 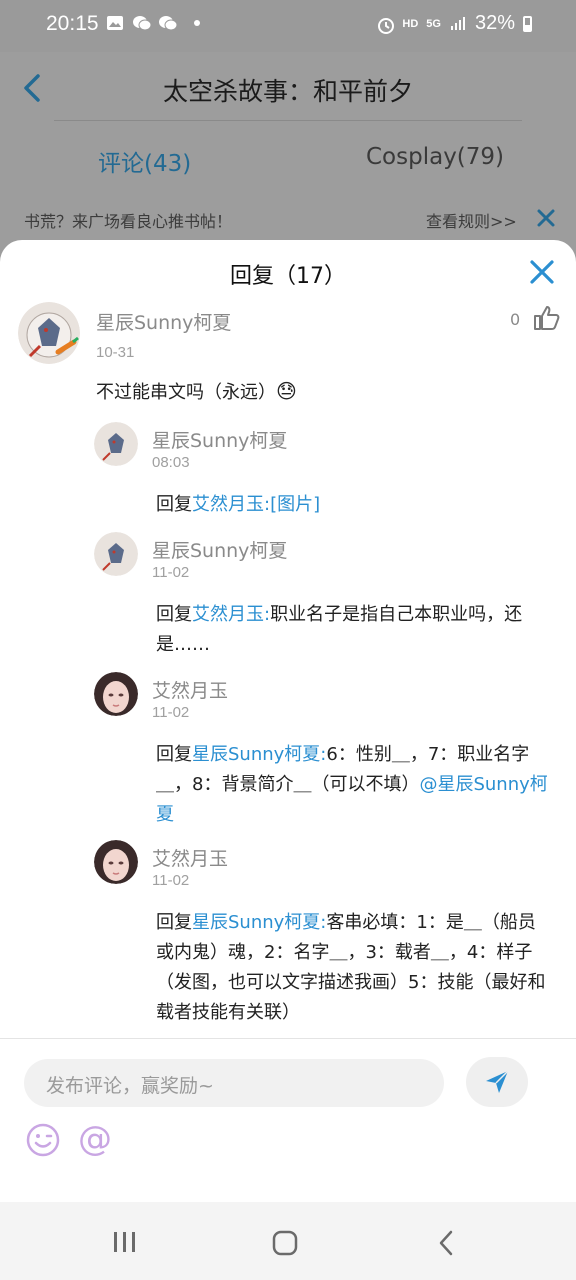 I want to click on recents-icon, so click(x=125, y=1242).